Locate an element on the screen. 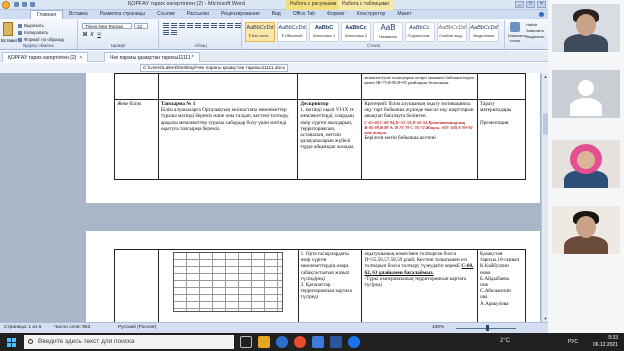 The width and height of the screenshot is (624, 351). underline-button: Ч is located at coordinates (99, 35).